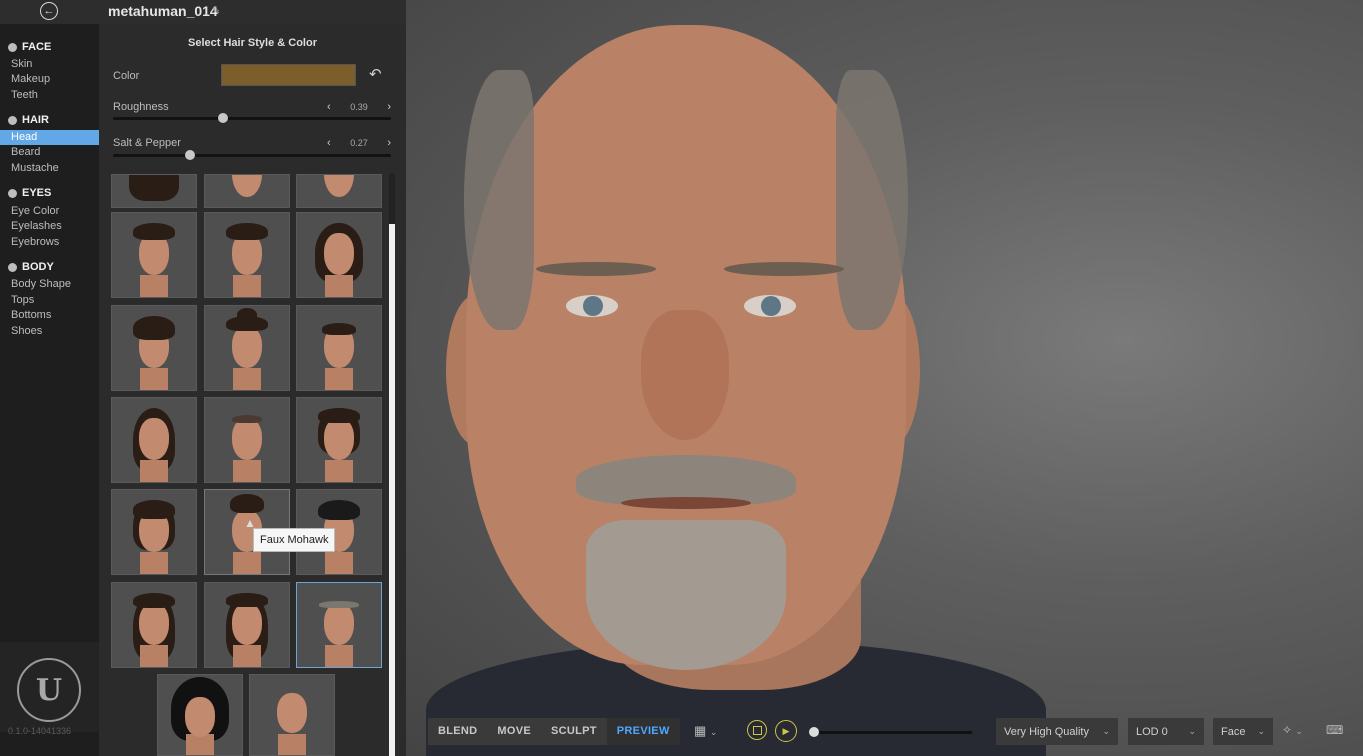 The height and width of the screenshot is (756, 1363). What do you see at coordinates (31, 267) in the screenshot?
I see `nav-category-body: BODY` at bounding box center [31, 267].